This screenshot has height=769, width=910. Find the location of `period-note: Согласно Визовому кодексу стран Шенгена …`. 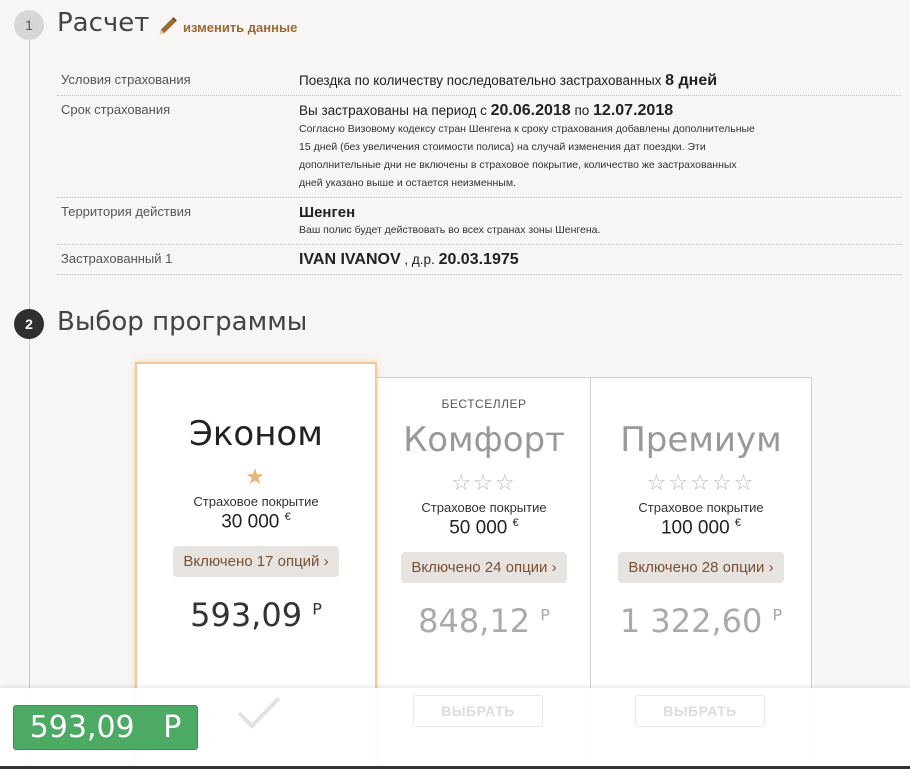

period-note: Согласно Визовому кодексу стран Шенгена … is located at coordinates (527, 156).